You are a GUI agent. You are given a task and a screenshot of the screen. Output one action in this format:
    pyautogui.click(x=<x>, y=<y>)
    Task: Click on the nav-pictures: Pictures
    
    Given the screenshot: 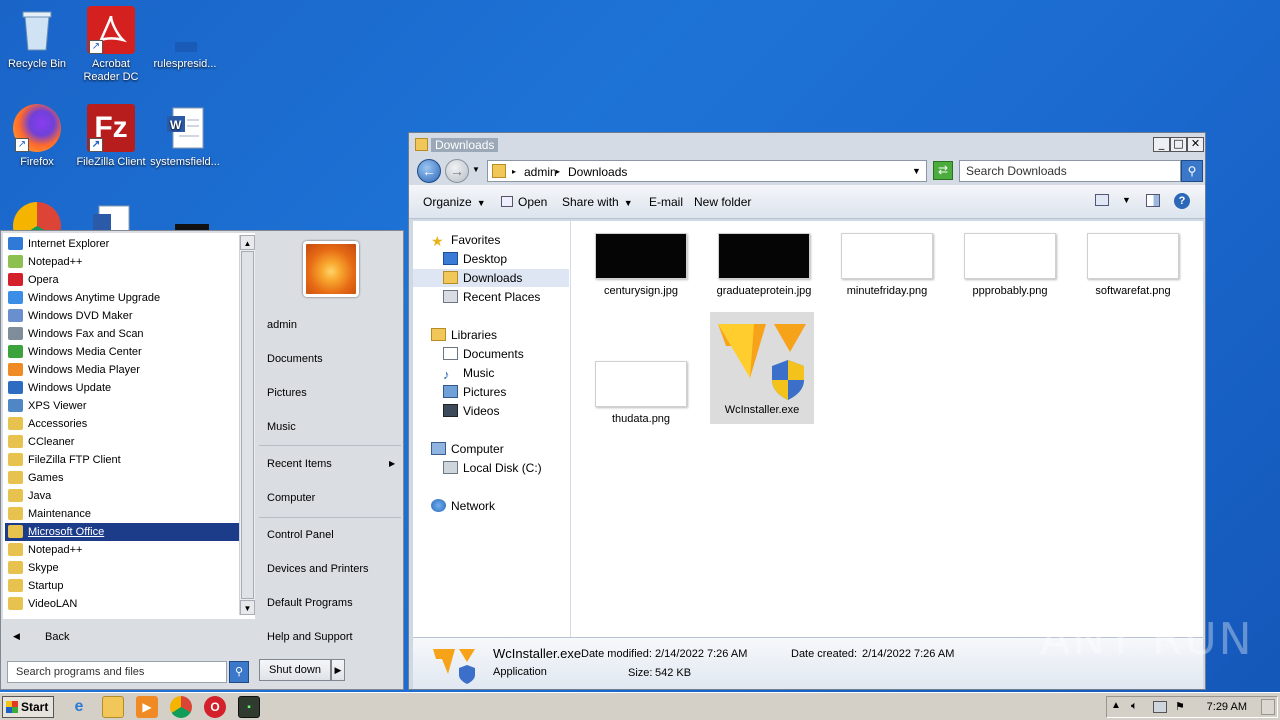 What is the action you would take?
    pyautogui.click(x=474, y=394)
    